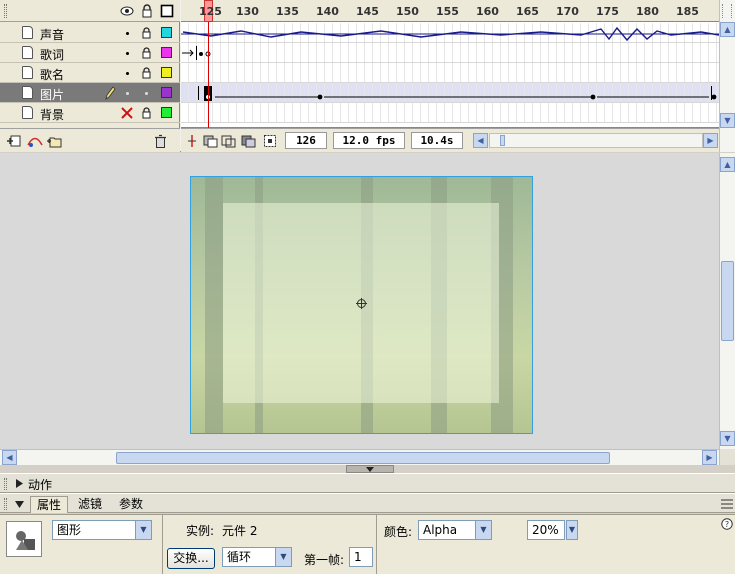 The image size is (735, 574). I want to click on stage-vscroll-thumb, so click(727, 301).